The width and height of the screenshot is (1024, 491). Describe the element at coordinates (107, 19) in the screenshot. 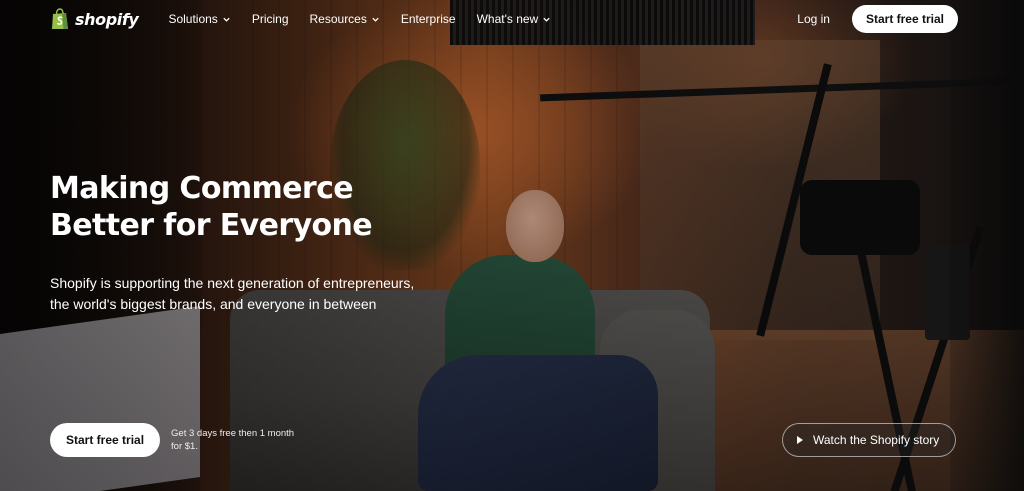

I see `logo-wordmark: shopify` at that location.